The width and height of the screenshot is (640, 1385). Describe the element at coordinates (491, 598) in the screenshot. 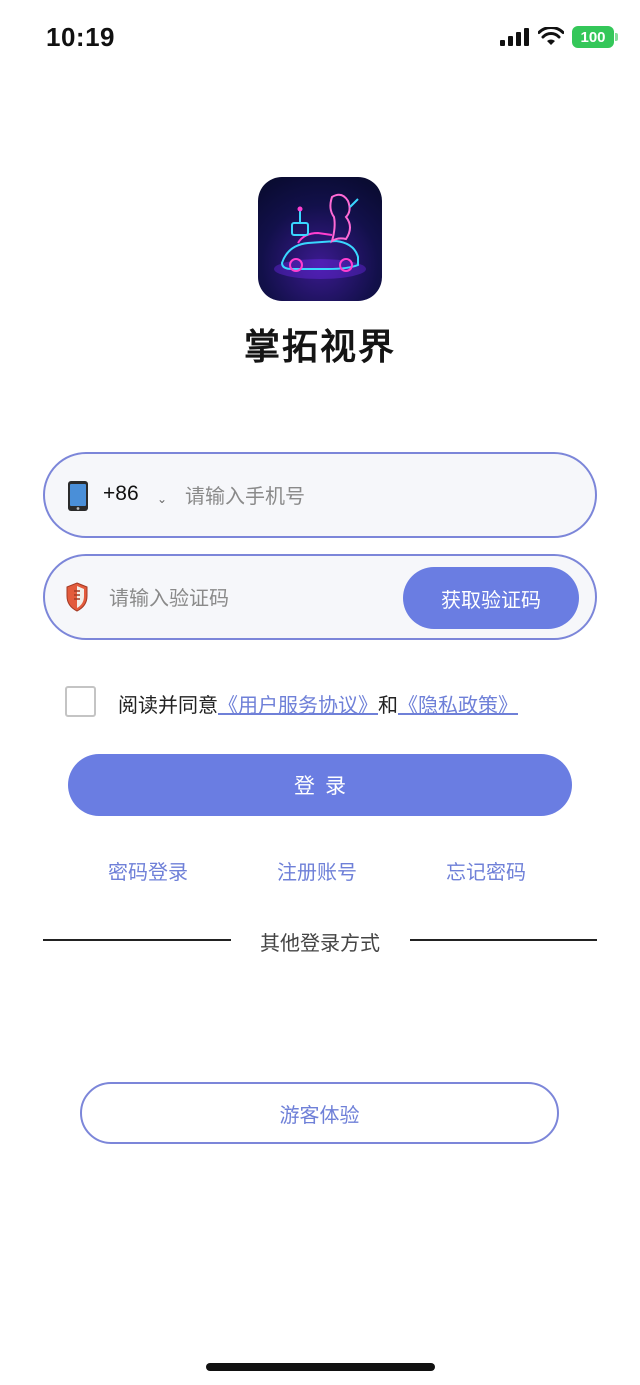

I see `get-code-button: 获取验证码` at that location.